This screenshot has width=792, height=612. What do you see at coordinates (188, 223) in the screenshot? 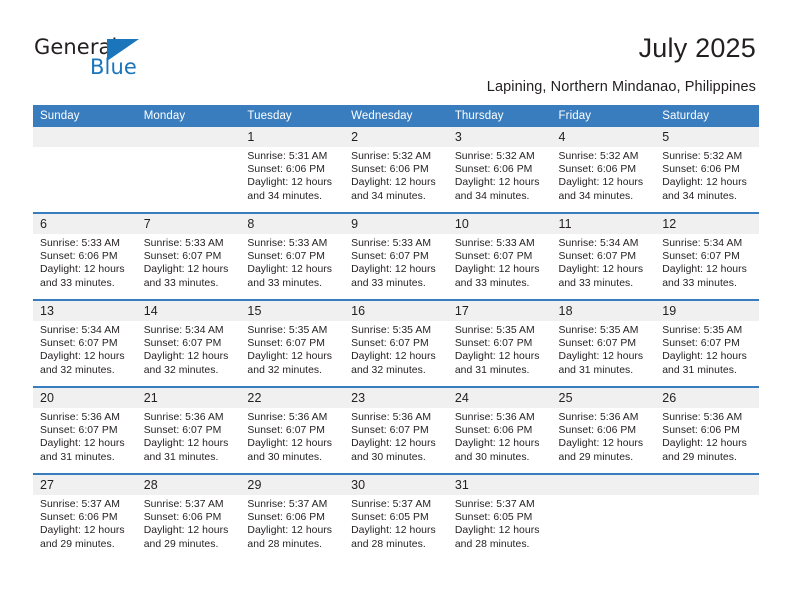
I see `day-number-cell: 7` at bounding box center [188, 223].